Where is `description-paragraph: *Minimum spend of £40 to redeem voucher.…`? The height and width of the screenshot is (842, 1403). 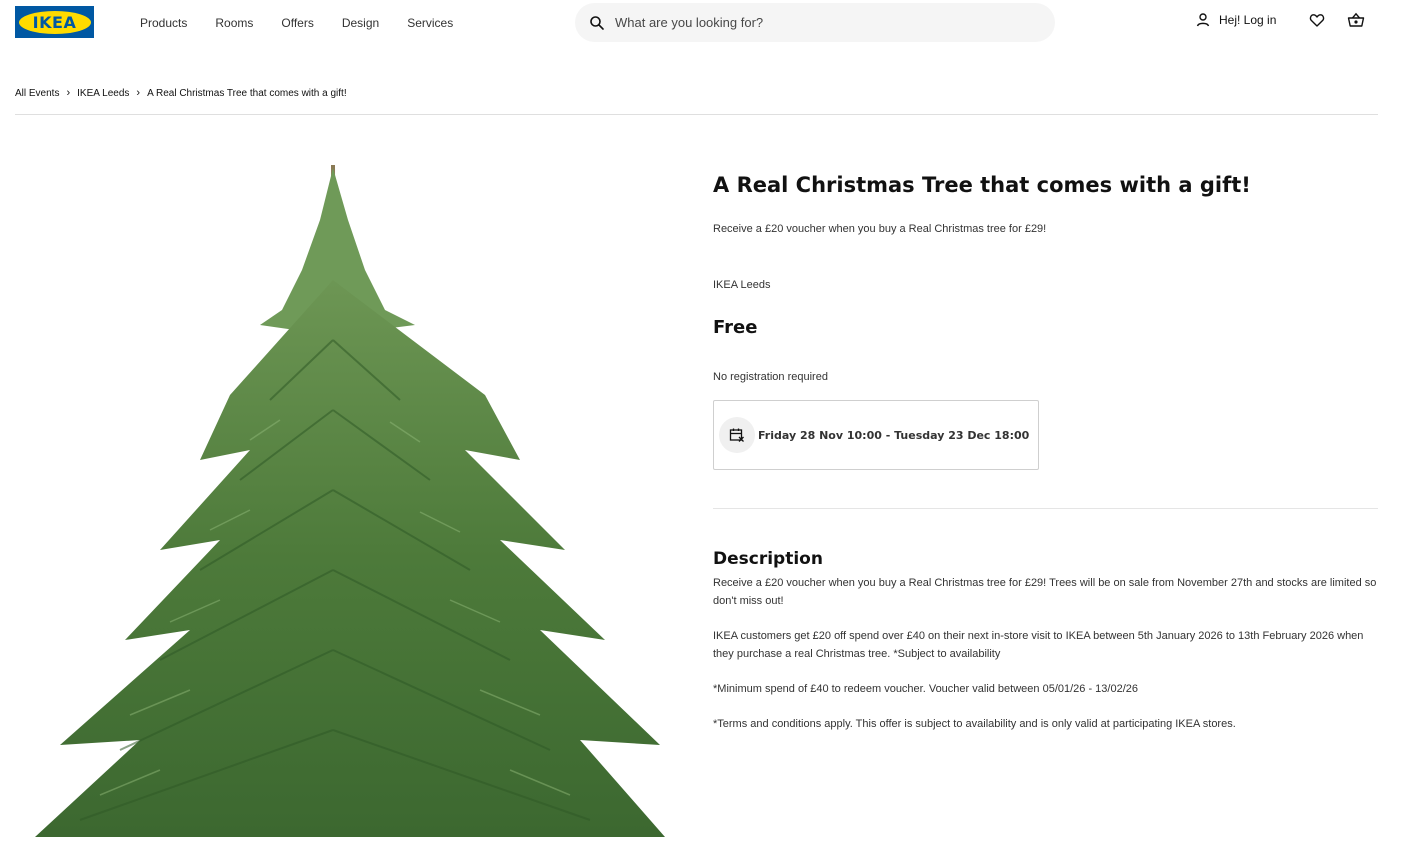 description-paragraph: *Minimum spend of £40 to redeem voucher.… is located at coordinates (925, 689).